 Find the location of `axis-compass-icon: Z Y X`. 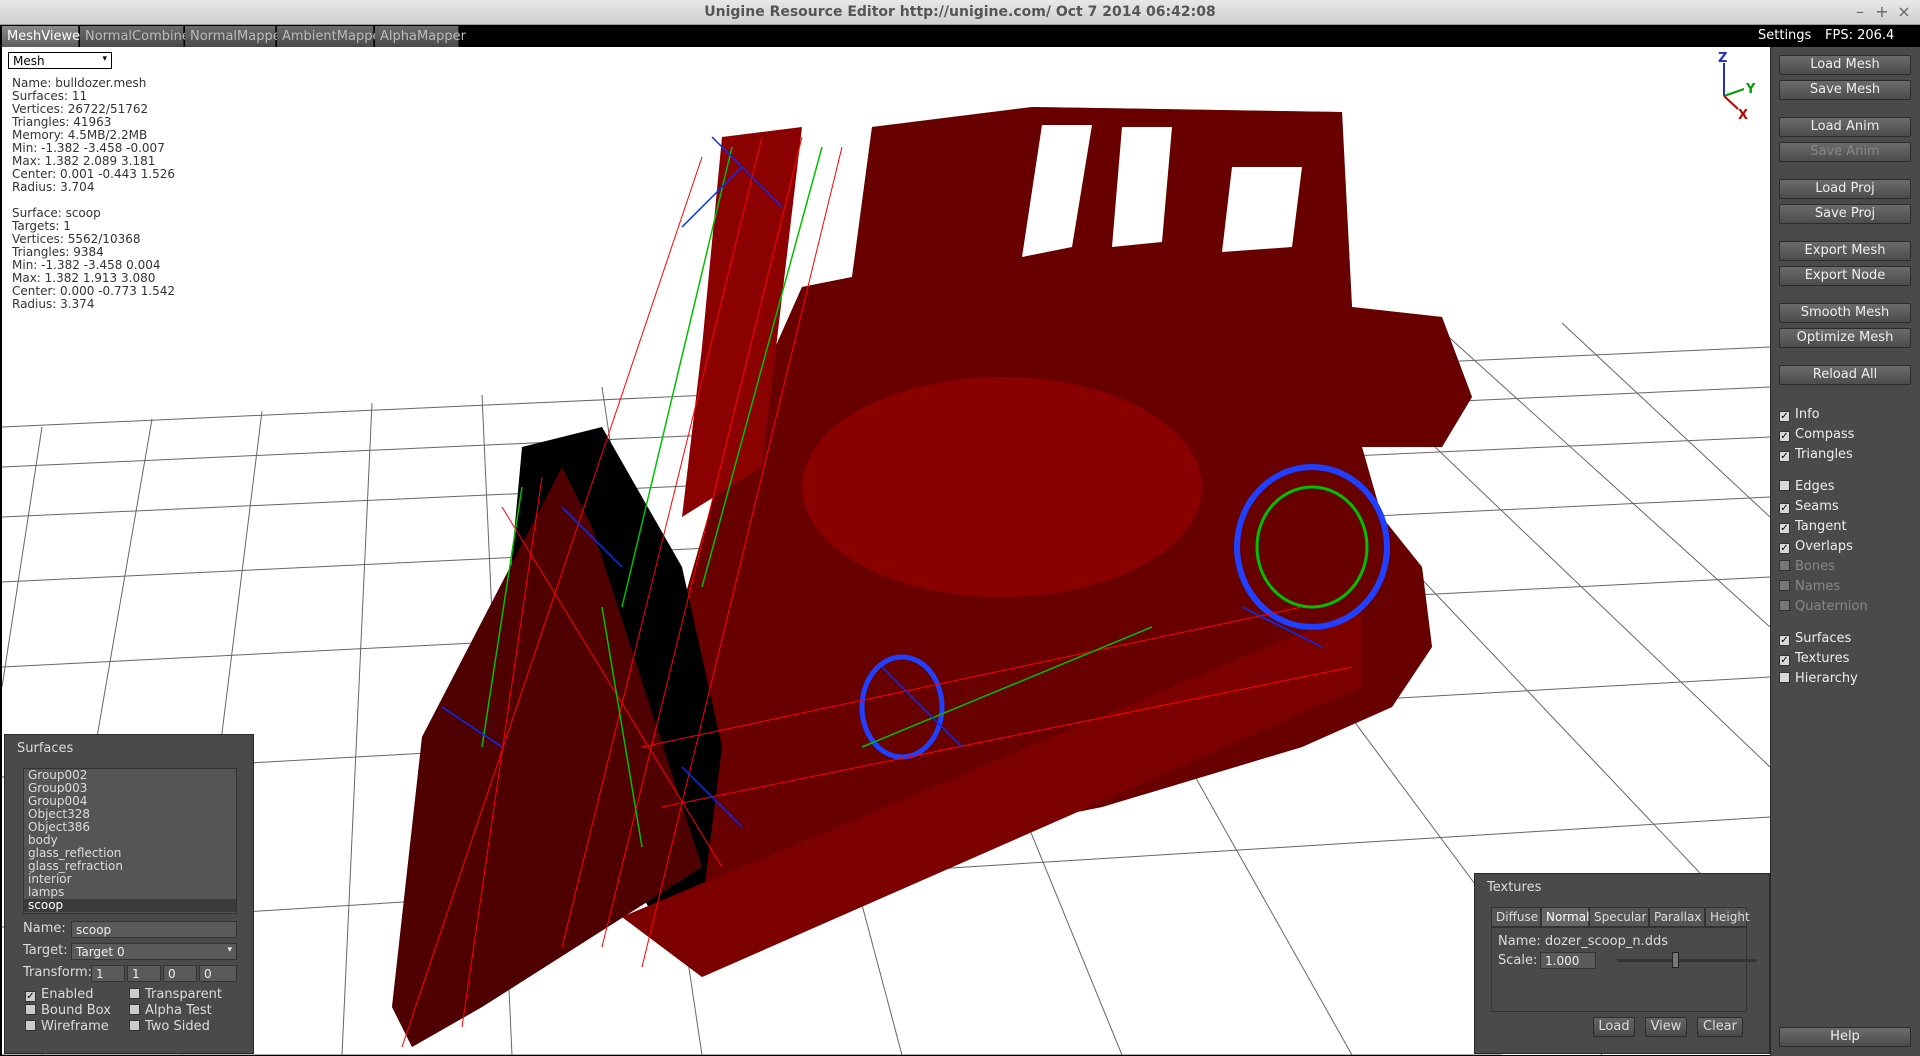

axis-compass-icon: Z Y X is located at coordinates (1737, 86).